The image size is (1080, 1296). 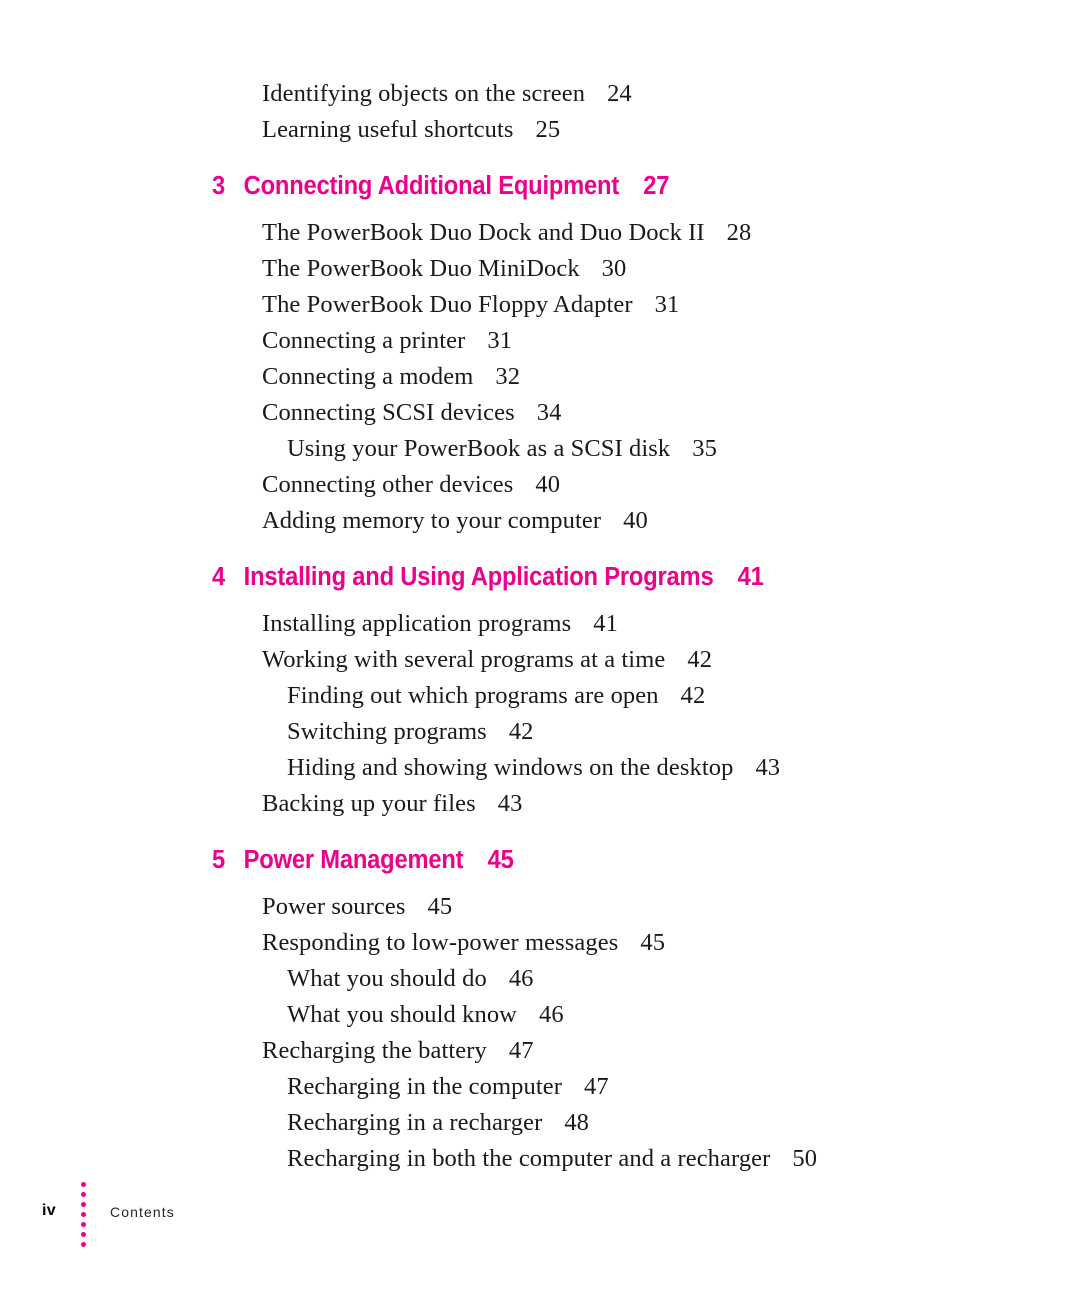 I want to click on toc-entry: The PowerBook Duo Dock and Duo Dock II 28, so click(x=540, y=233).